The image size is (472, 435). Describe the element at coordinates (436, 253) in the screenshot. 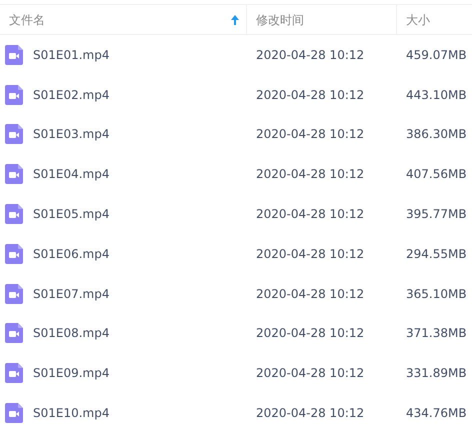

I see `file-size: 294.55MB` at that location.